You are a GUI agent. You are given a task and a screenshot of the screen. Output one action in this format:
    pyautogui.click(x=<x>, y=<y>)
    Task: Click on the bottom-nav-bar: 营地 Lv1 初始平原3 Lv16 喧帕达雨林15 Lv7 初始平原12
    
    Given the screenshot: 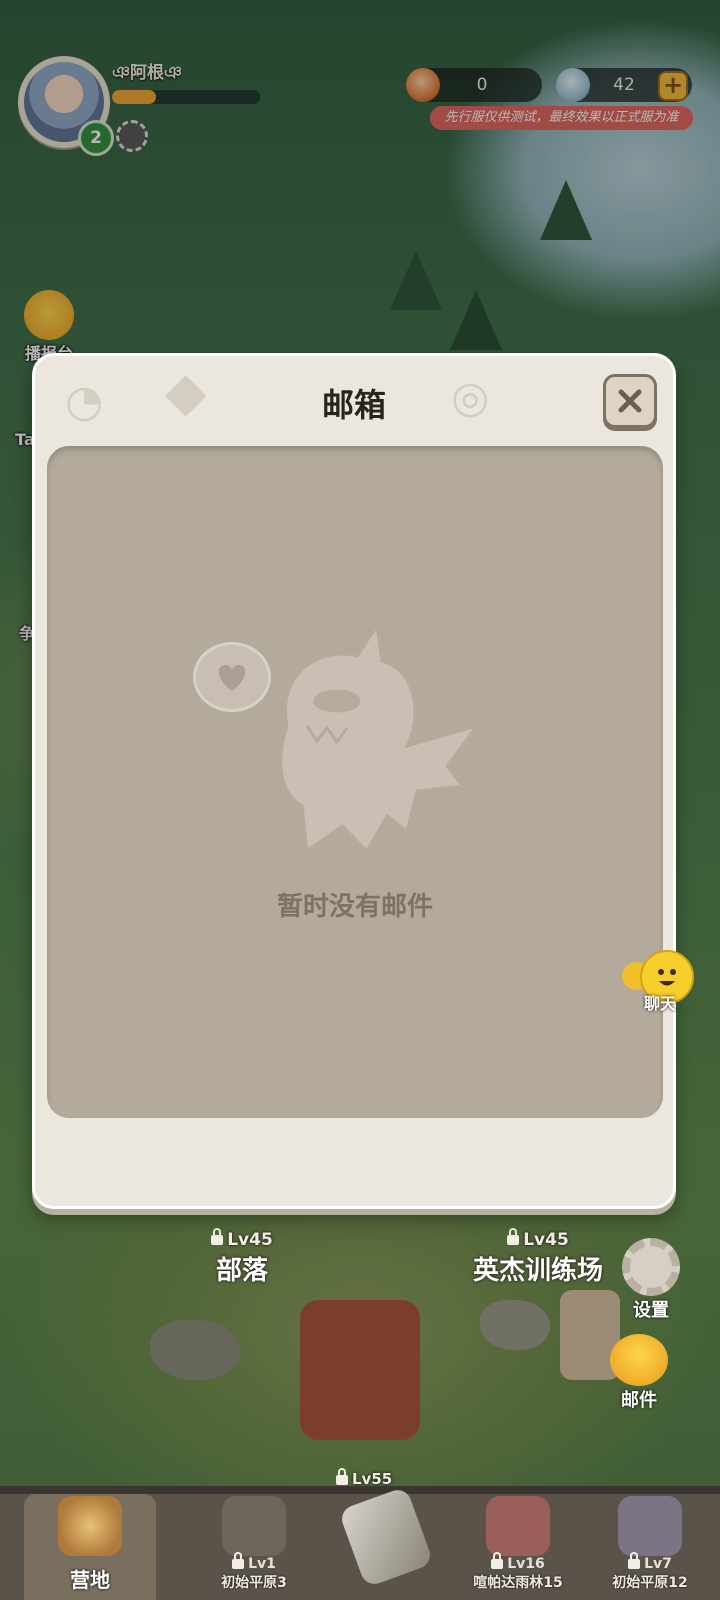 What is the action you would take?
    pyautogui.click(x=360, y=1543)
    